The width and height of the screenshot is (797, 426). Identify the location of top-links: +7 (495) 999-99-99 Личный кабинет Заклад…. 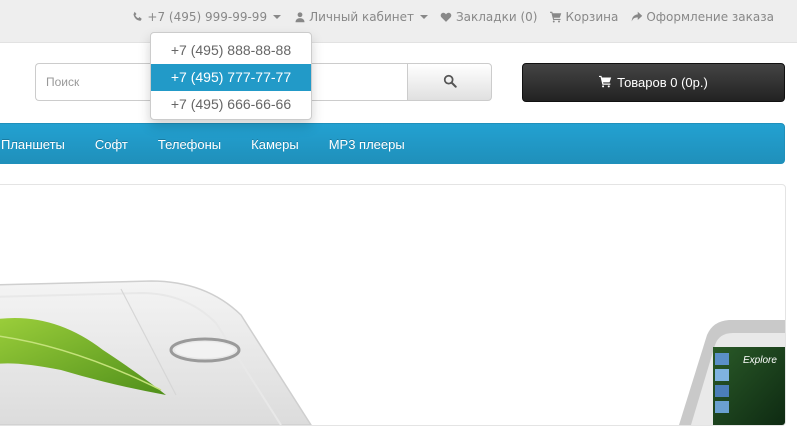
(452, 17).